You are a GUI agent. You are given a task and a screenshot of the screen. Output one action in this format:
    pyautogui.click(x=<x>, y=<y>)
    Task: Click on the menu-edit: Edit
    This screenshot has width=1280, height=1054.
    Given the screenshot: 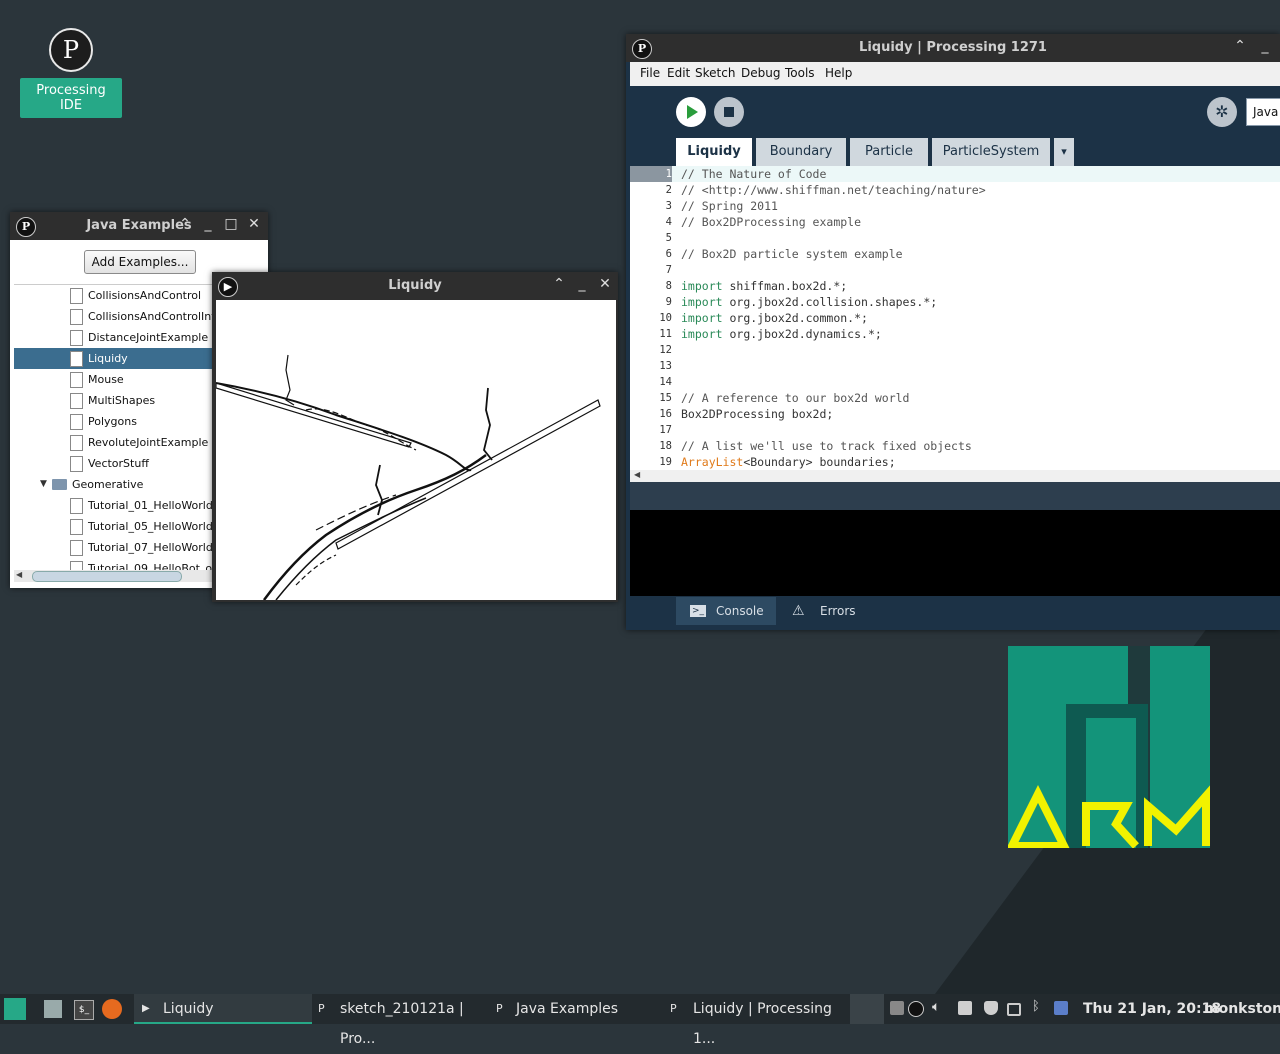 What is the action you would take?
    pyautogui.click(x=678, y=73)
    